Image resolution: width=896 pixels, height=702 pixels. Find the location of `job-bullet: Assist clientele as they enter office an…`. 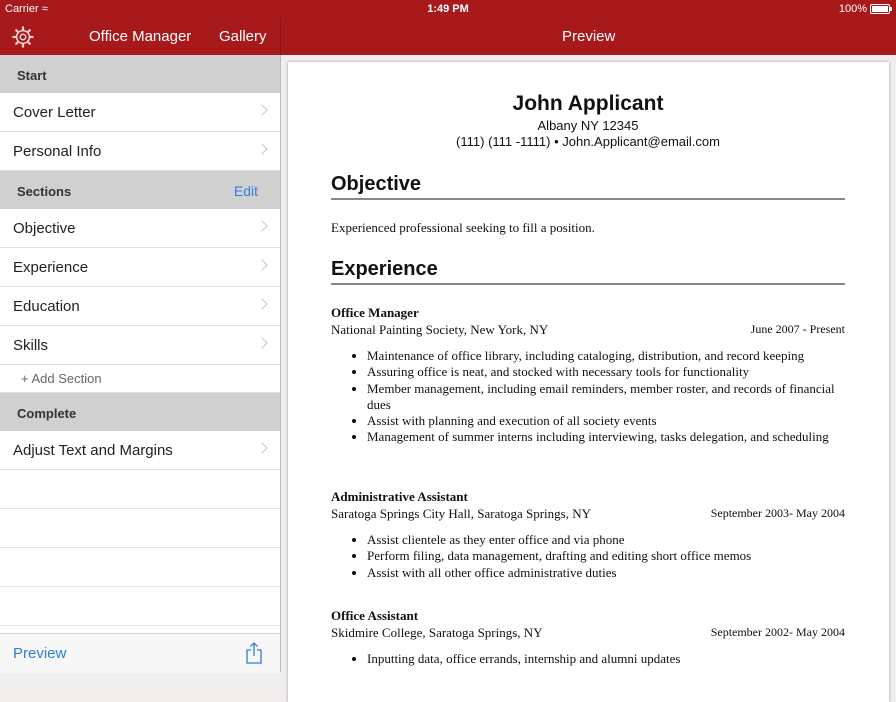

job-bullet: Assist clientele as they enter office an… is located at coordinates (606, 540).